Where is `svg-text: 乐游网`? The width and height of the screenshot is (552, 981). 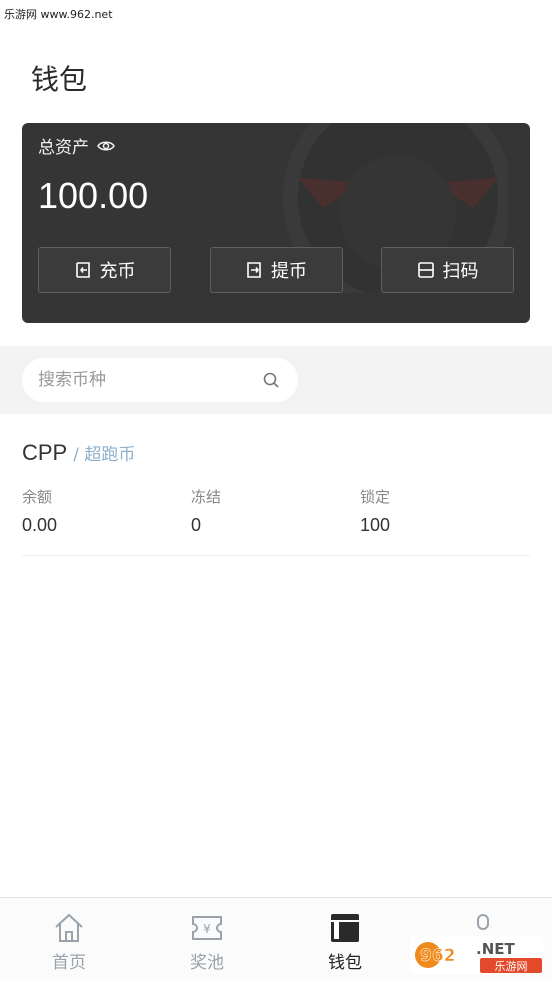 svg-text: 乐游网 is located at coordinates (511, 966).